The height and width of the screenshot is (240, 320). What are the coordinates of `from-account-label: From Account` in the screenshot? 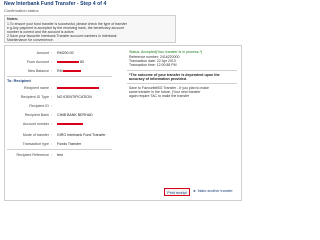 It's located at (37, 62).